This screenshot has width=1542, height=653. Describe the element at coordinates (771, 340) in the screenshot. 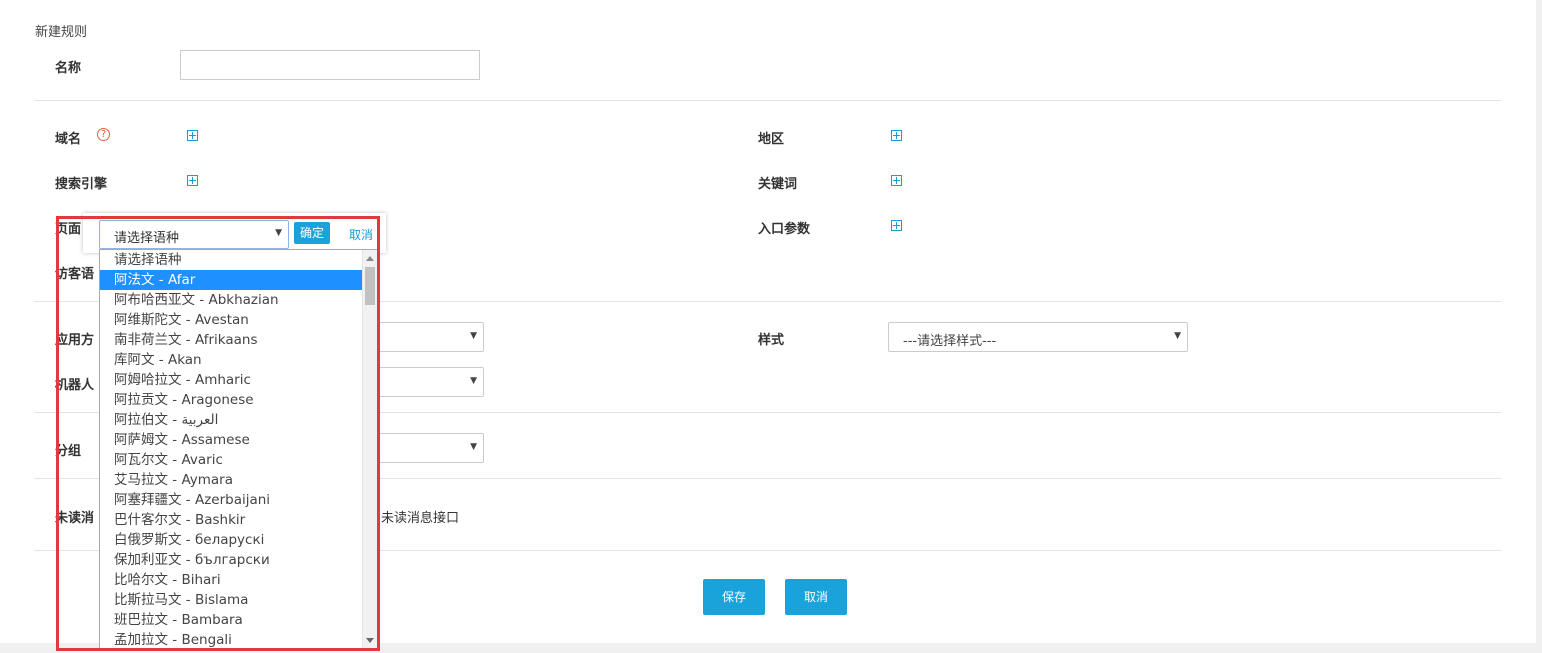

I see `style-label: 样式` at that location.